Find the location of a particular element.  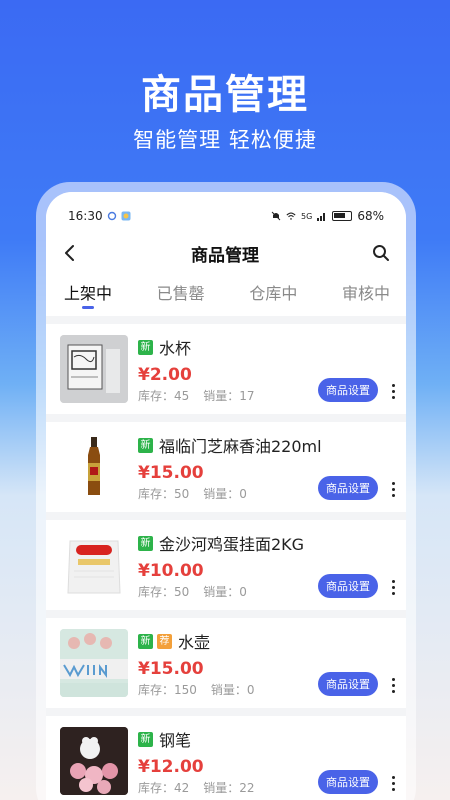

product-sales: 销量：22 is located at coordinates (229, 788).